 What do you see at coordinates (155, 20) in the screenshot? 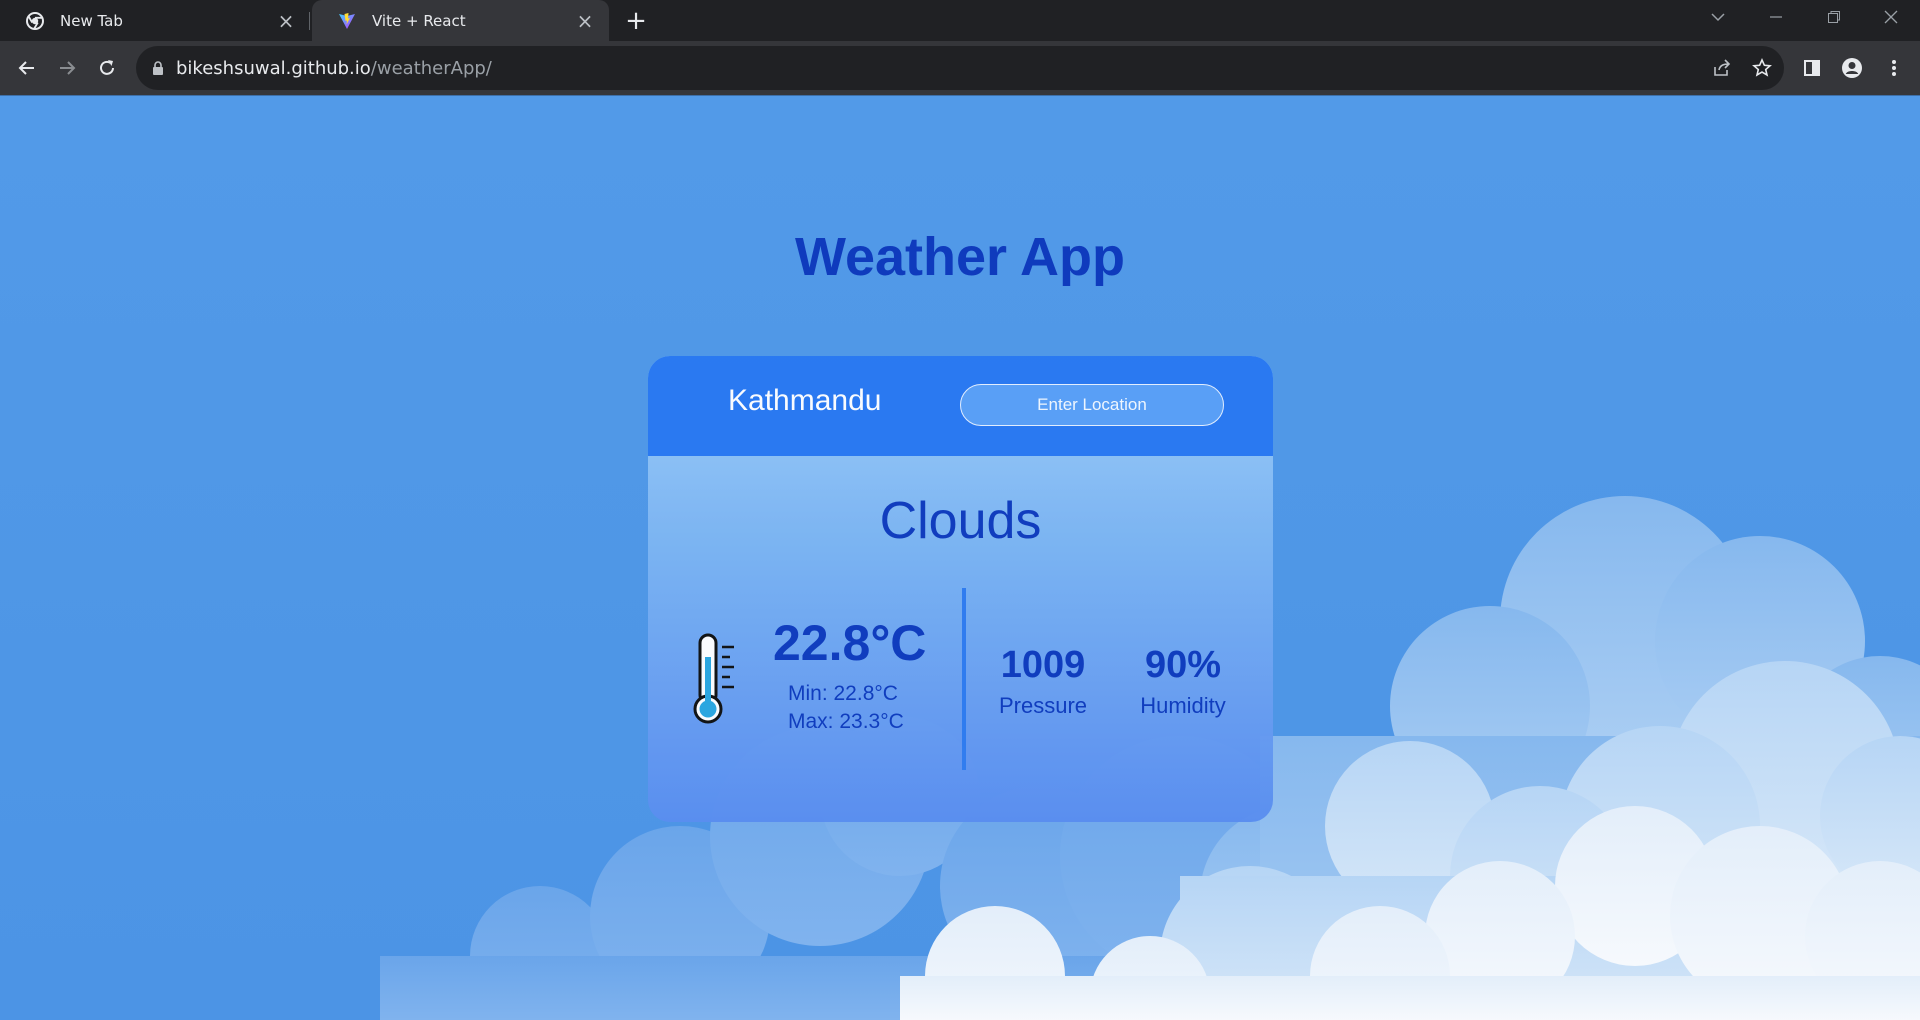
I see `tab-new-tab: New Tab ×` at bounding box center [155, 20].